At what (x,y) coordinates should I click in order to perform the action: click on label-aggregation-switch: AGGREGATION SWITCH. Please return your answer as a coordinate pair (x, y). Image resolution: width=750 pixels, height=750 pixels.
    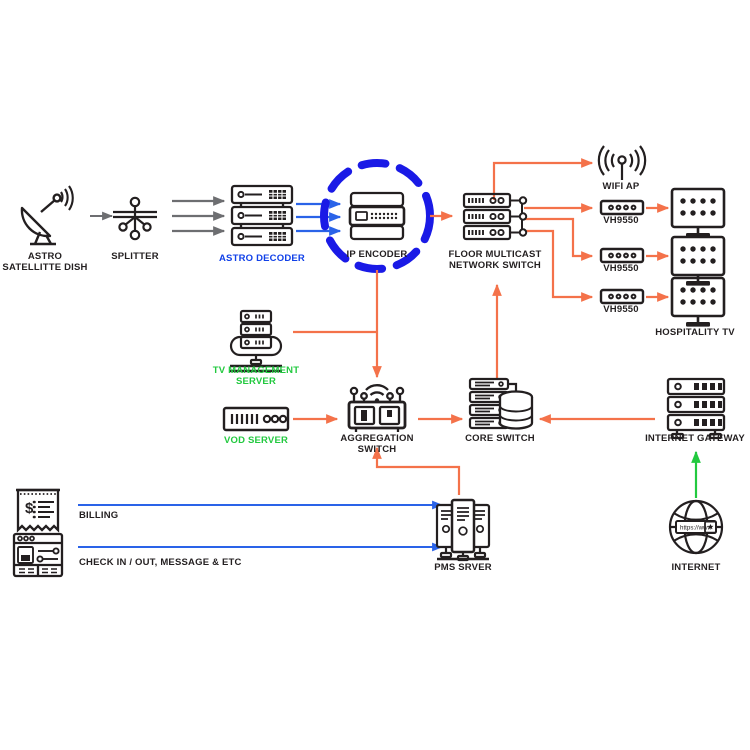
    Looking at the image, I should click on (377, 444).